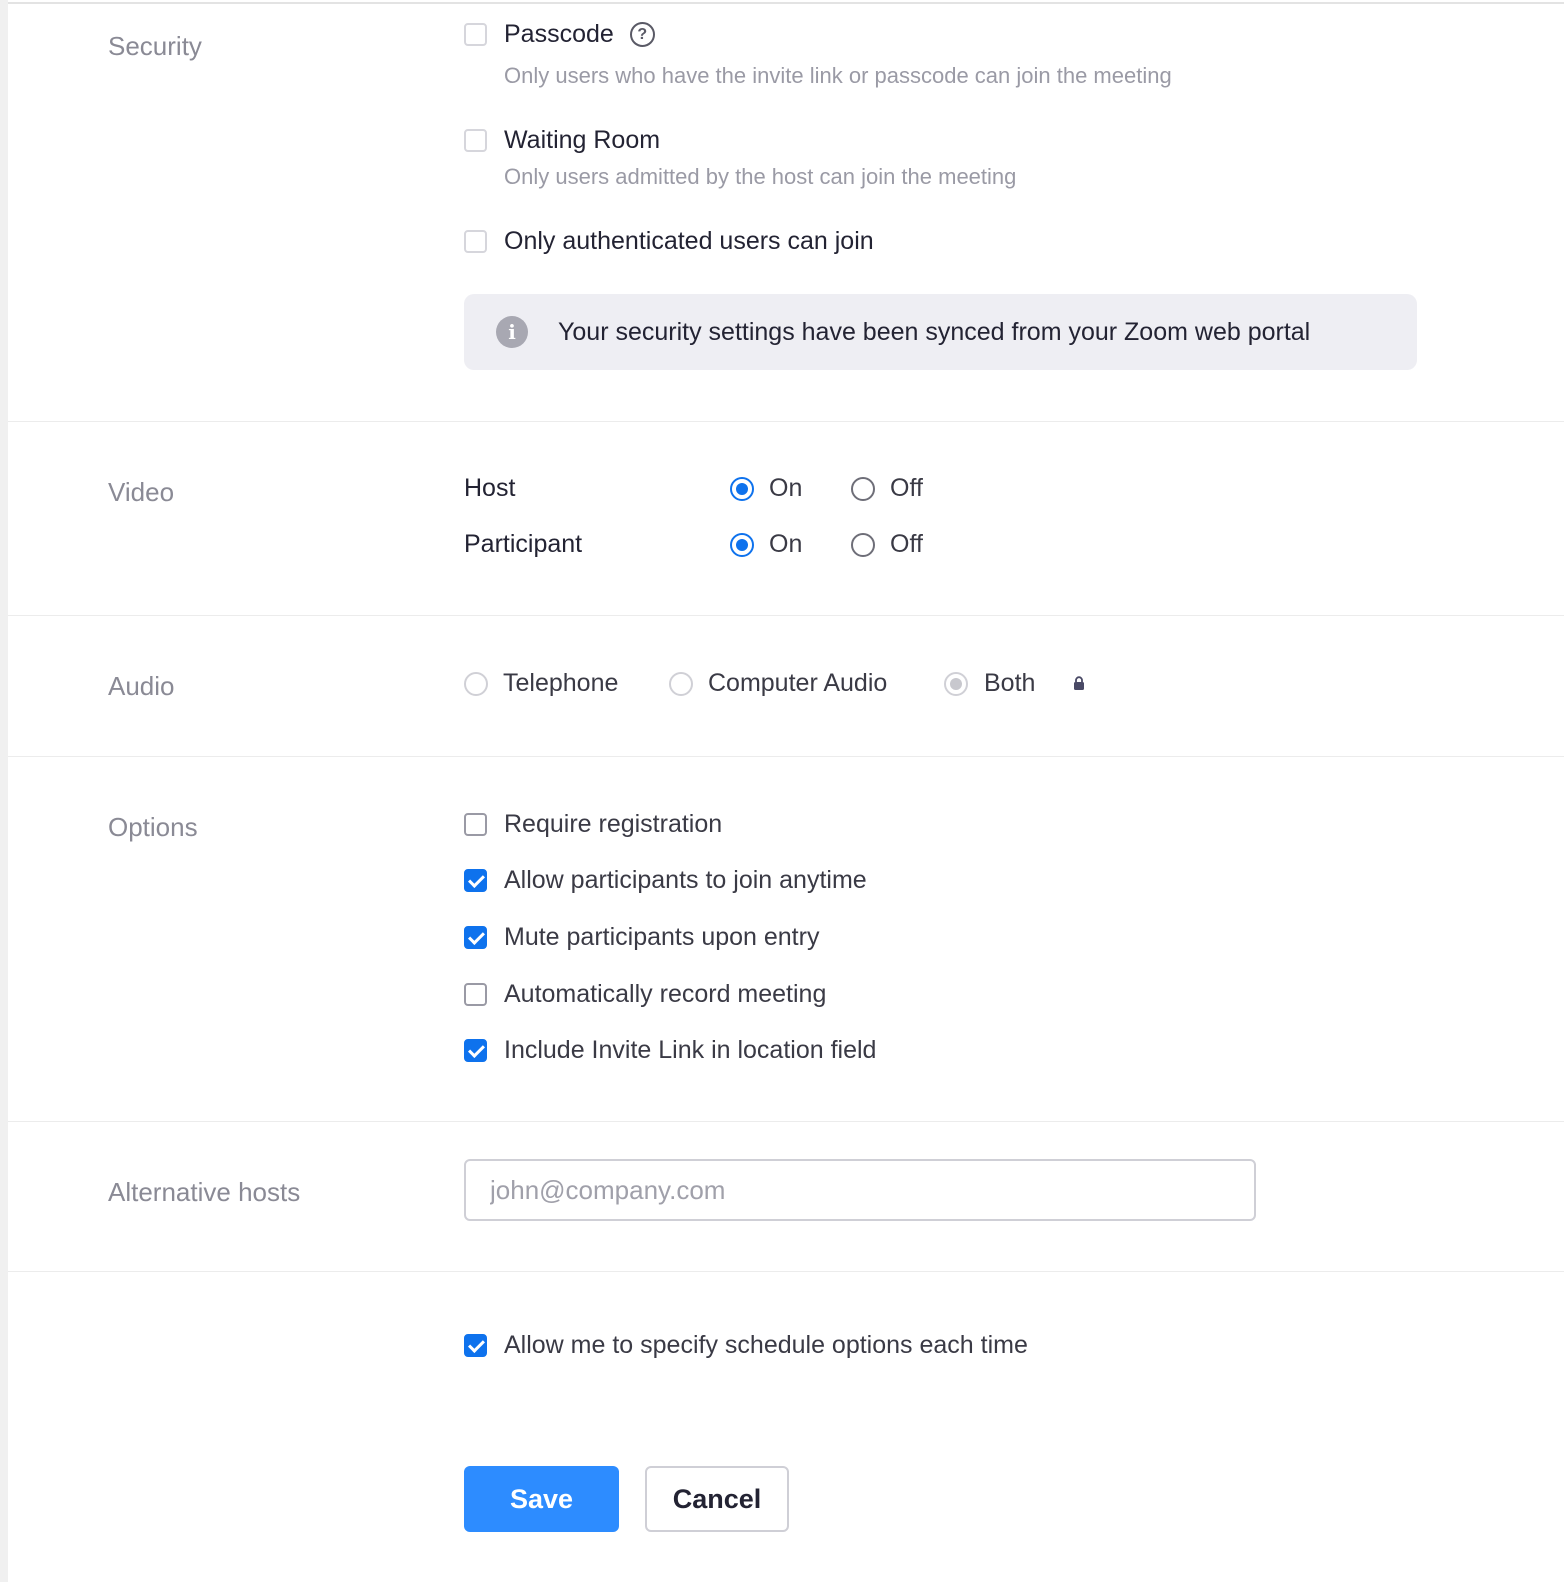 This screenshot has width=1564, height=1582. Describe the element at coordinates (662, 937) in the screenshot. I see `option-label: Mute participants upon entry` at that location.